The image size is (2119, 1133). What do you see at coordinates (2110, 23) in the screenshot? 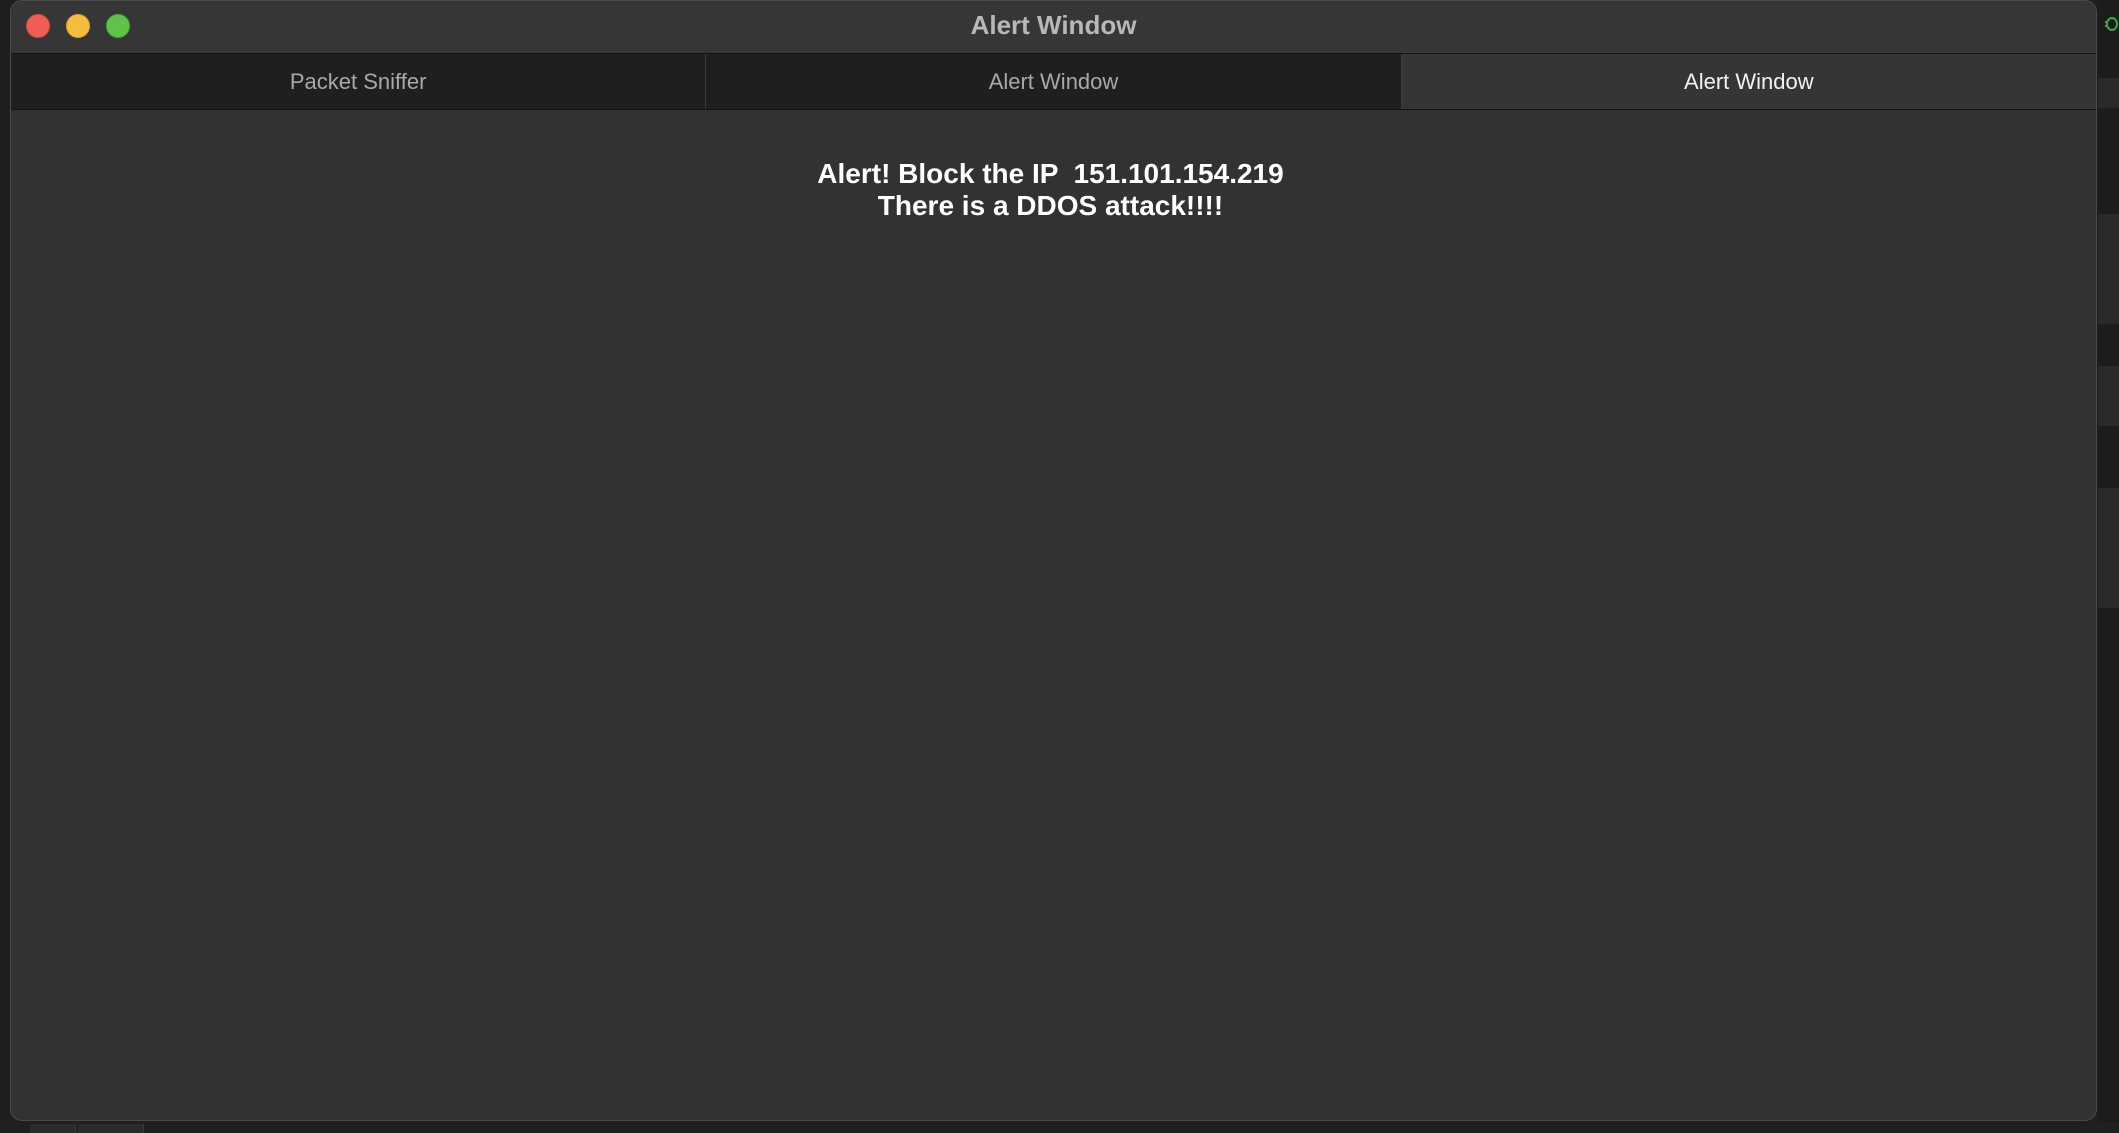
I see `bug-icon` at bounding box center [2110, 23].